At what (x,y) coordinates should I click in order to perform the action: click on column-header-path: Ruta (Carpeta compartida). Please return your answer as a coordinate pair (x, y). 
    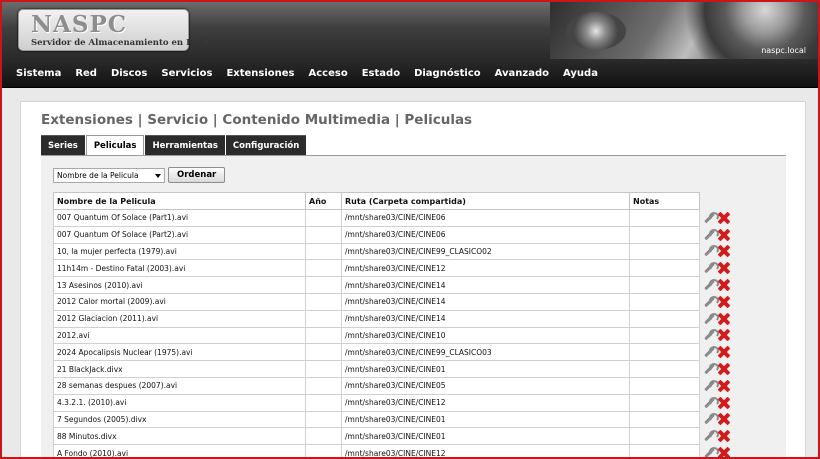
    Looking at the image, I should click on (485, 201).